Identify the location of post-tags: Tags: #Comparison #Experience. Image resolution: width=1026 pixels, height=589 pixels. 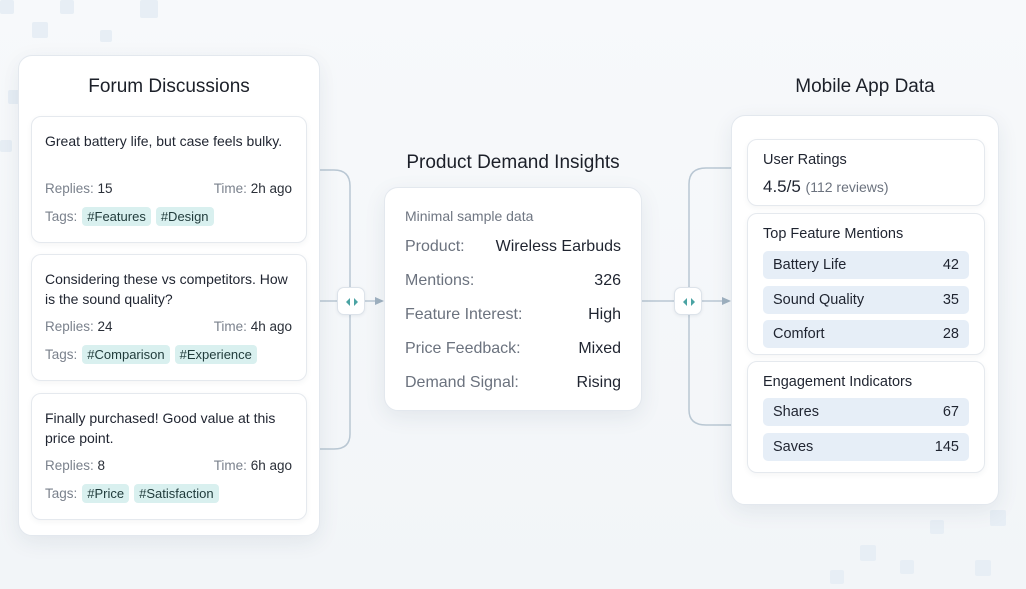
(151, 354).